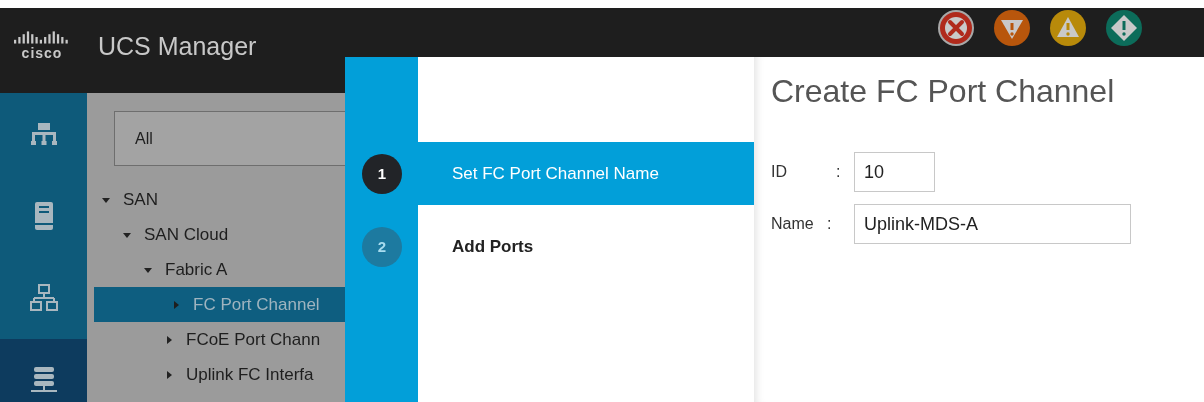 The width and height of the screenshot is (1204, 402). What do you see at coordinates (43, 298) in the screenshot?
I see `network-icon` at bounding box center [43, 298].